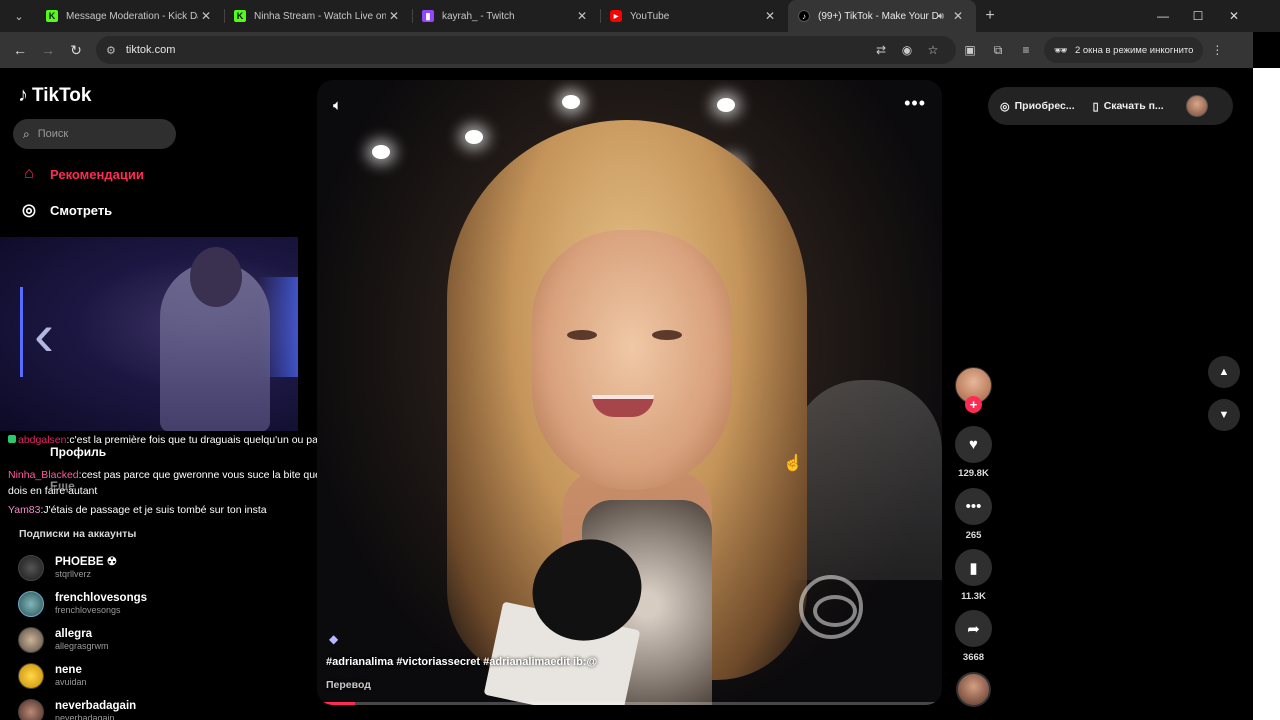 Image resolution: width=1280 pixels, height=720 pixels. Describe the element at coordinates (52, 676) in the screenshot. I see `followed-account: nene avuidan` at that location.